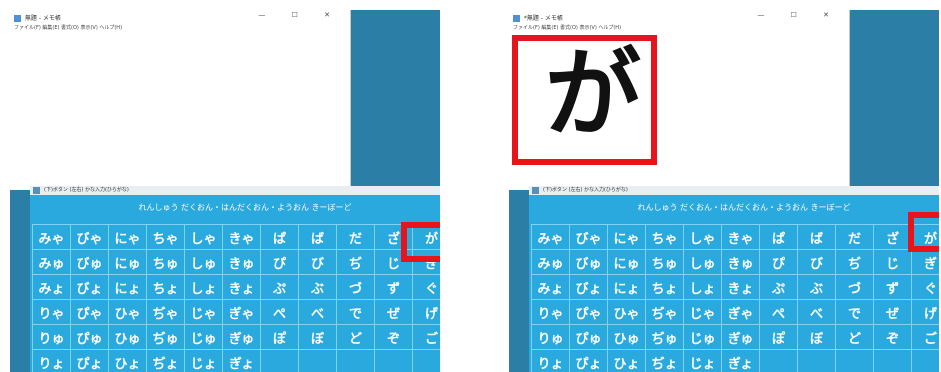 The image size is (941, 372). What do you see at coordinates (89, 312) in the screenshot?
I see `key: ぴゃ` at bounding box center [89, 312].